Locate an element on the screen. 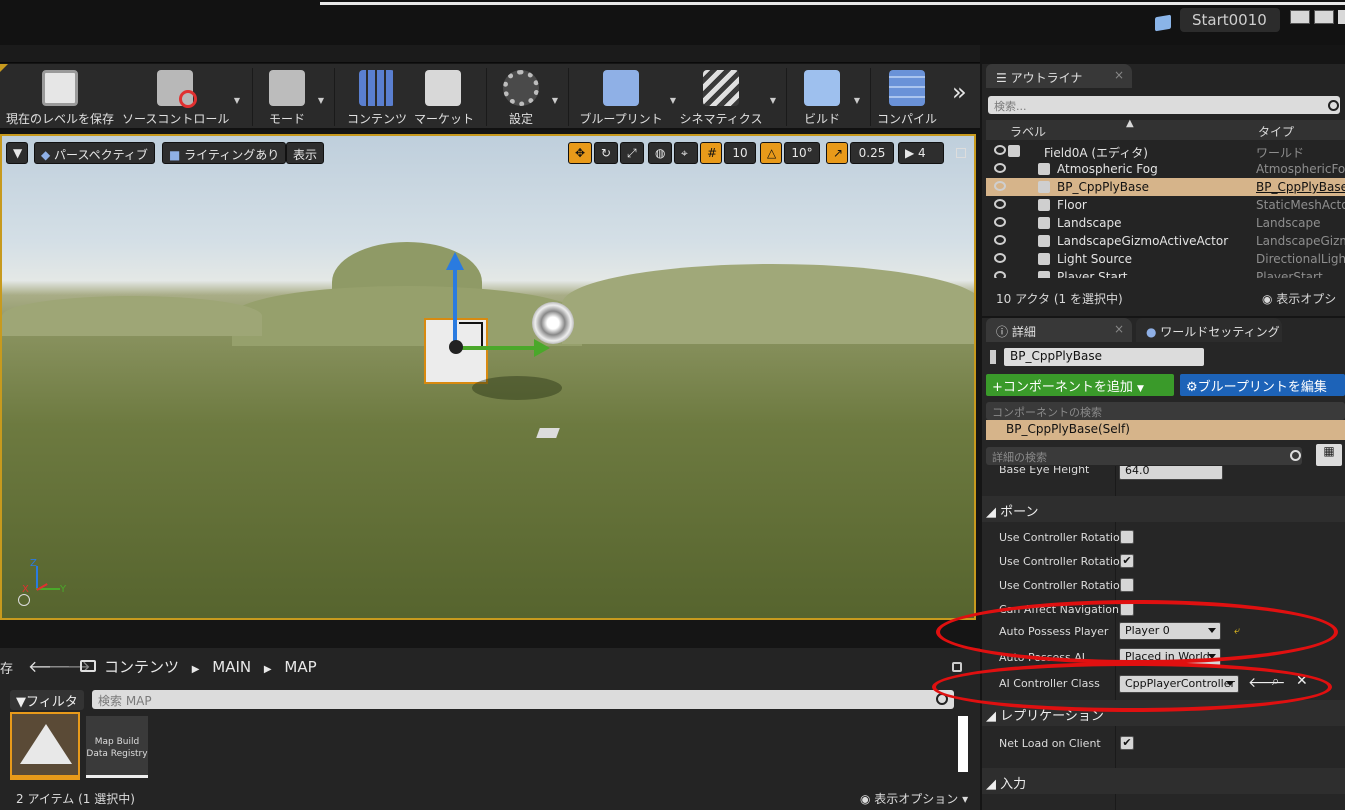 This screenshot has width=1345, height=810. source-control-button: ソースコントロール ▼ is located at coordinates (181, 97).